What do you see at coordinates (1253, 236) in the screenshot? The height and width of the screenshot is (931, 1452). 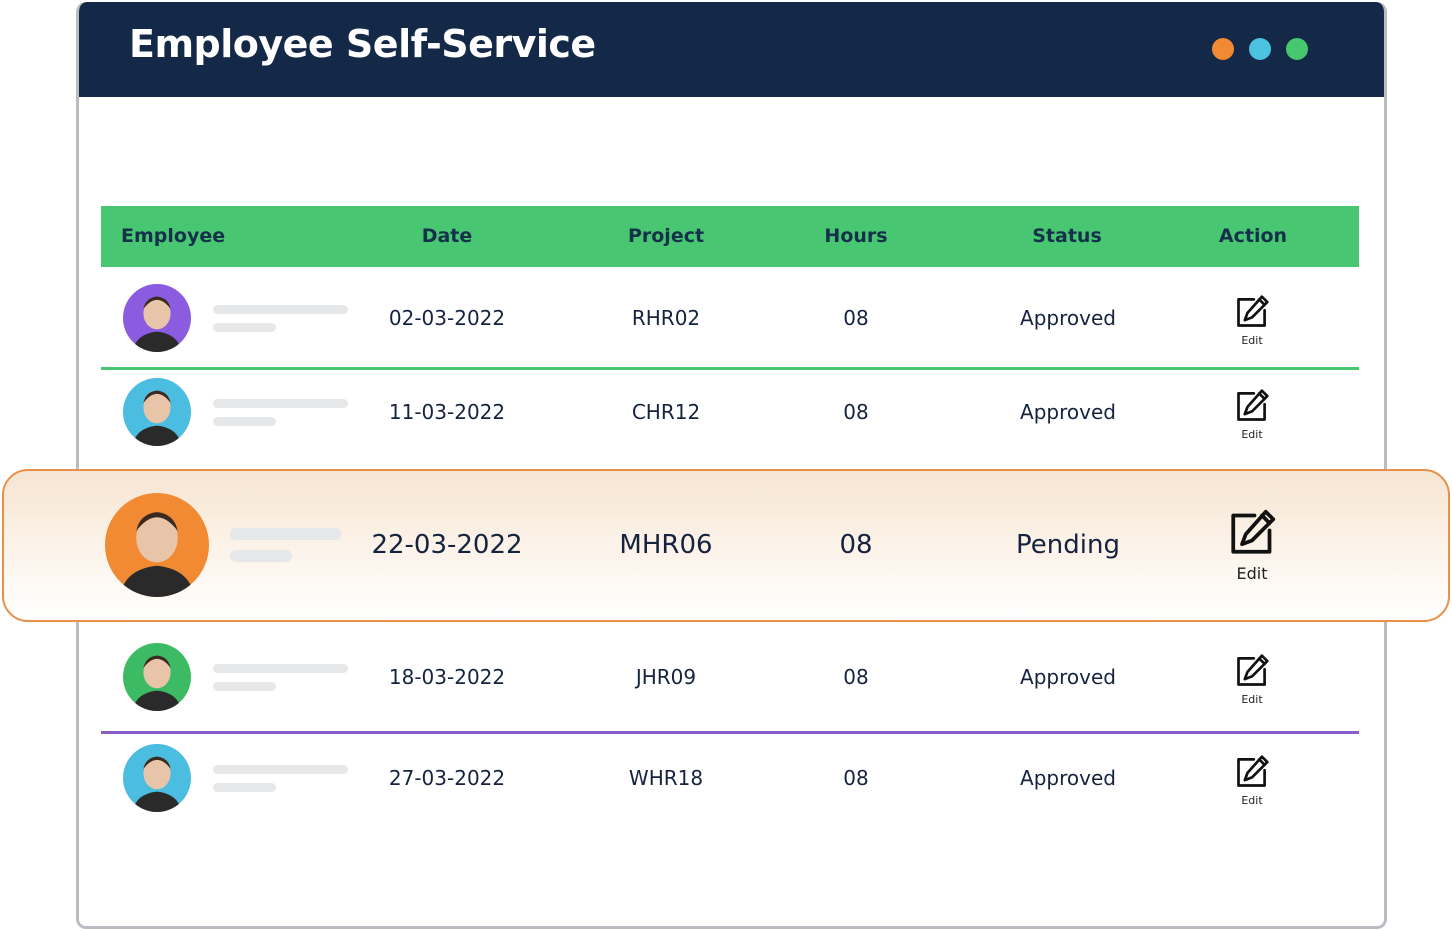 I see `column-header-action: Action` at bounding box center [1253, 236].